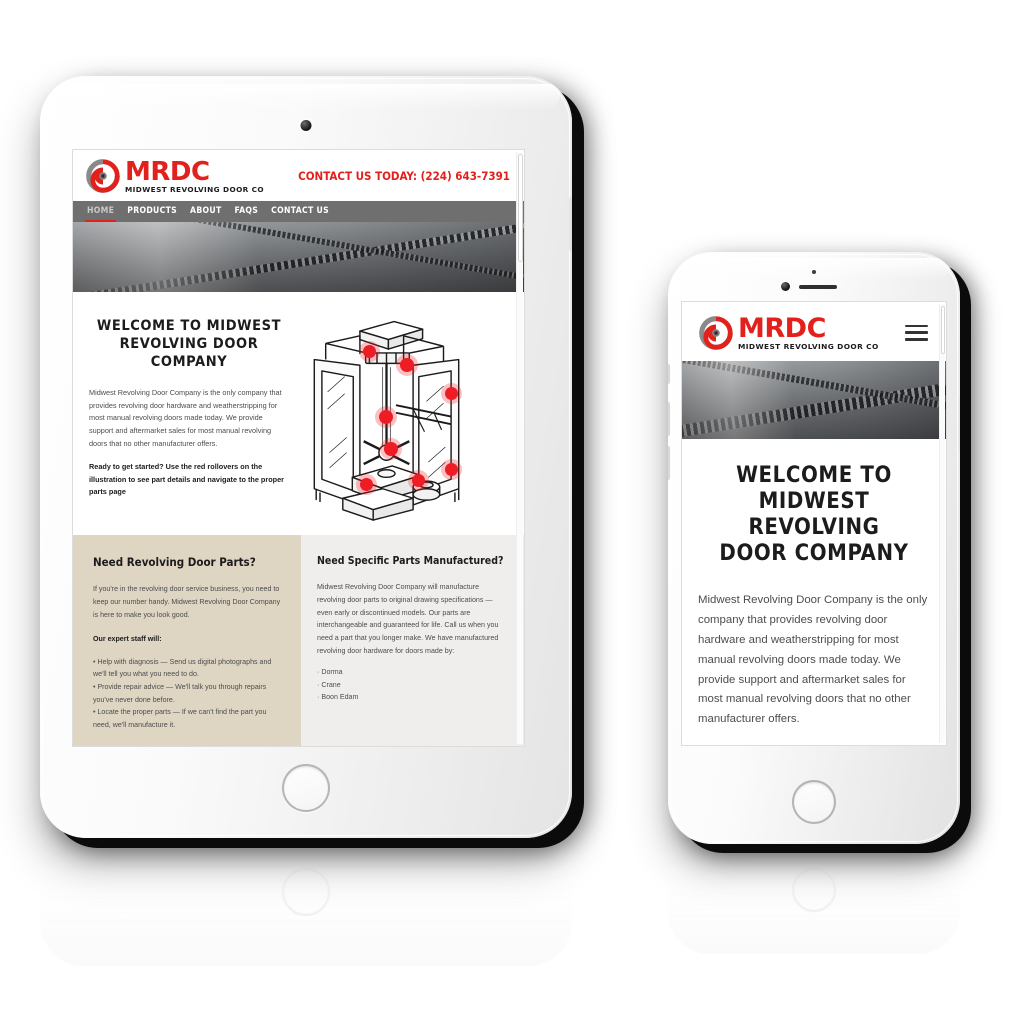 Image resolution: width=1024 pixels, height=1024 pixels. What do you see at coordinates (669, 374) in the screenshot?
I see `mute-switch-icon` at bounding box center [669, 374].